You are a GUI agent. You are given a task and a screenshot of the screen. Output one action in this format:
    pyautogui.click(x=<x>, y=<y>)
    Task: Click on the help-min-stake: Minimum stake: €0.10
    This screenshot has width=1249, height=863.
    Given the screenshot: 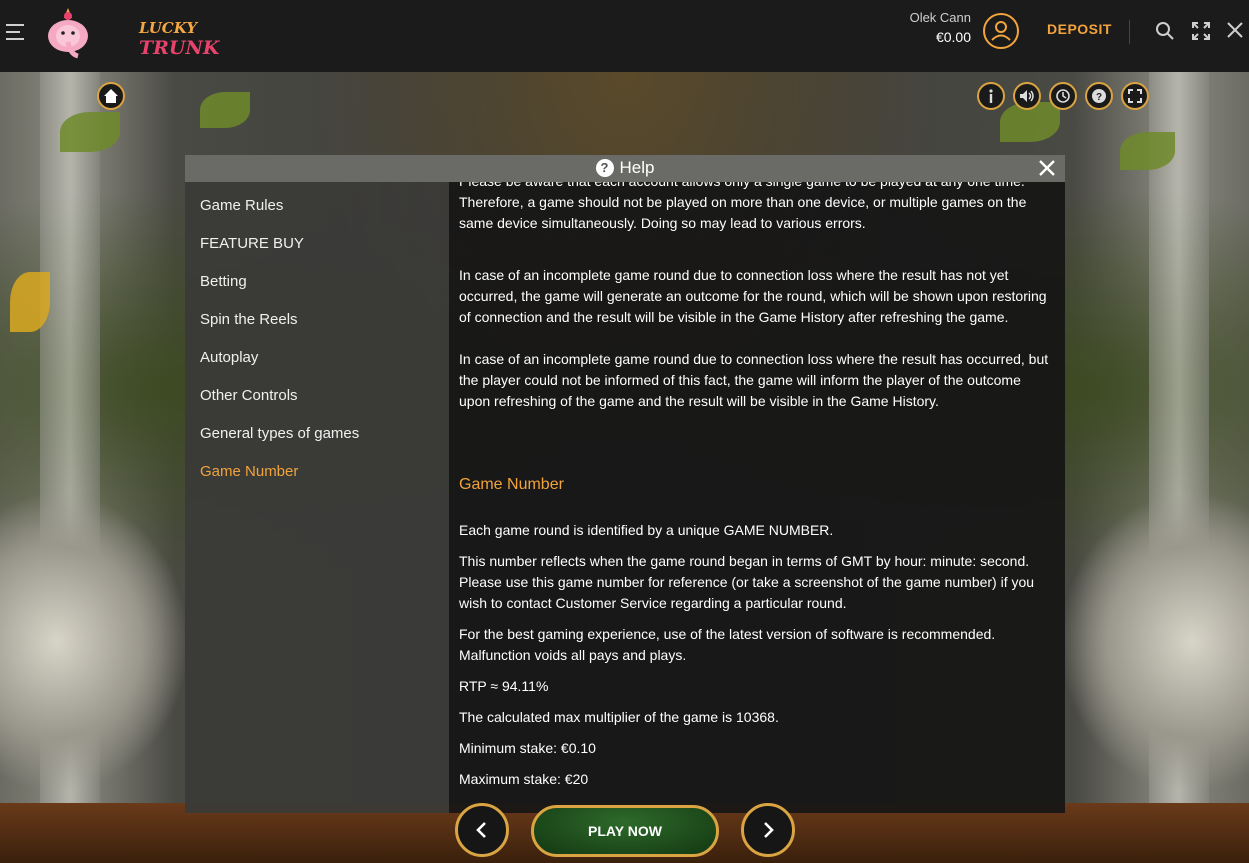 What is the action you would take?
    pyautogui.click(x=527, y=748)
    